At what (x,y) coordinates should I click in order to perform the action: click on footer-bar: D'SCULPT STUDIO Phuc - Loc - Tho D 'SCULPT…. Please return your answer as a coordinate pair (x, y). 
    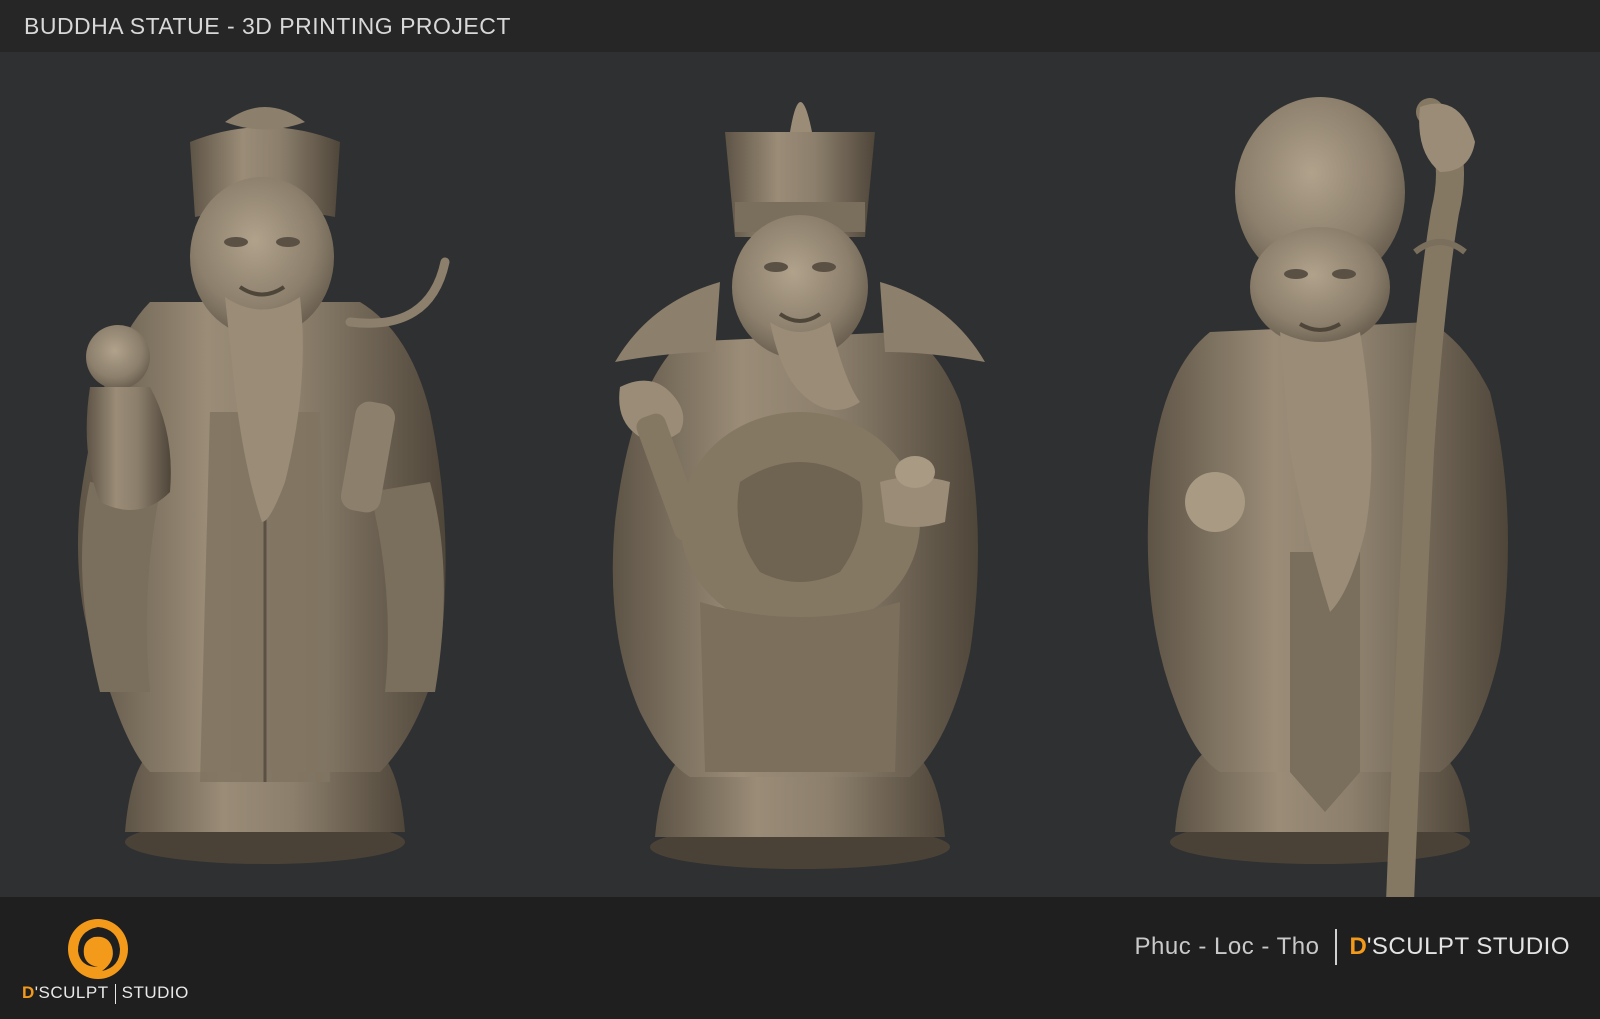
    Looking at the image, I should click on (800, 958).